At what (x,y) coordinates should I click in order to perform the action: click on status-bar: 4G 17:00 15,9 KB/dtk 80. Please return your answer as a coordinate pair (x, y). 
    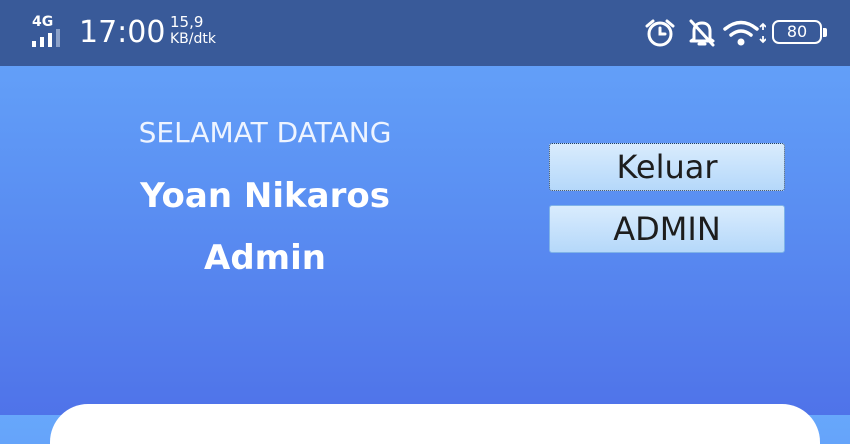
    Looking at the image, I should click on (425, 33).